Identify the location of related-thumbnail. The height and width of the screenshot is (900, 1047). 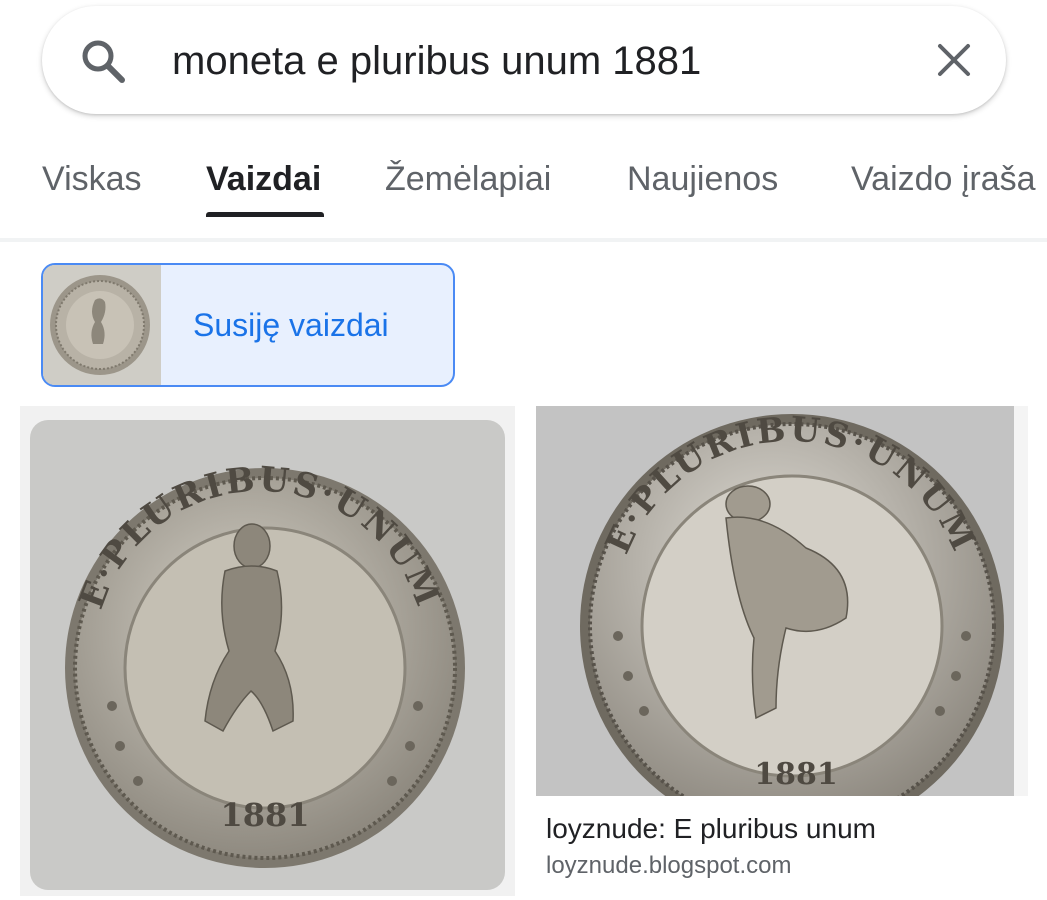
(102, 325).